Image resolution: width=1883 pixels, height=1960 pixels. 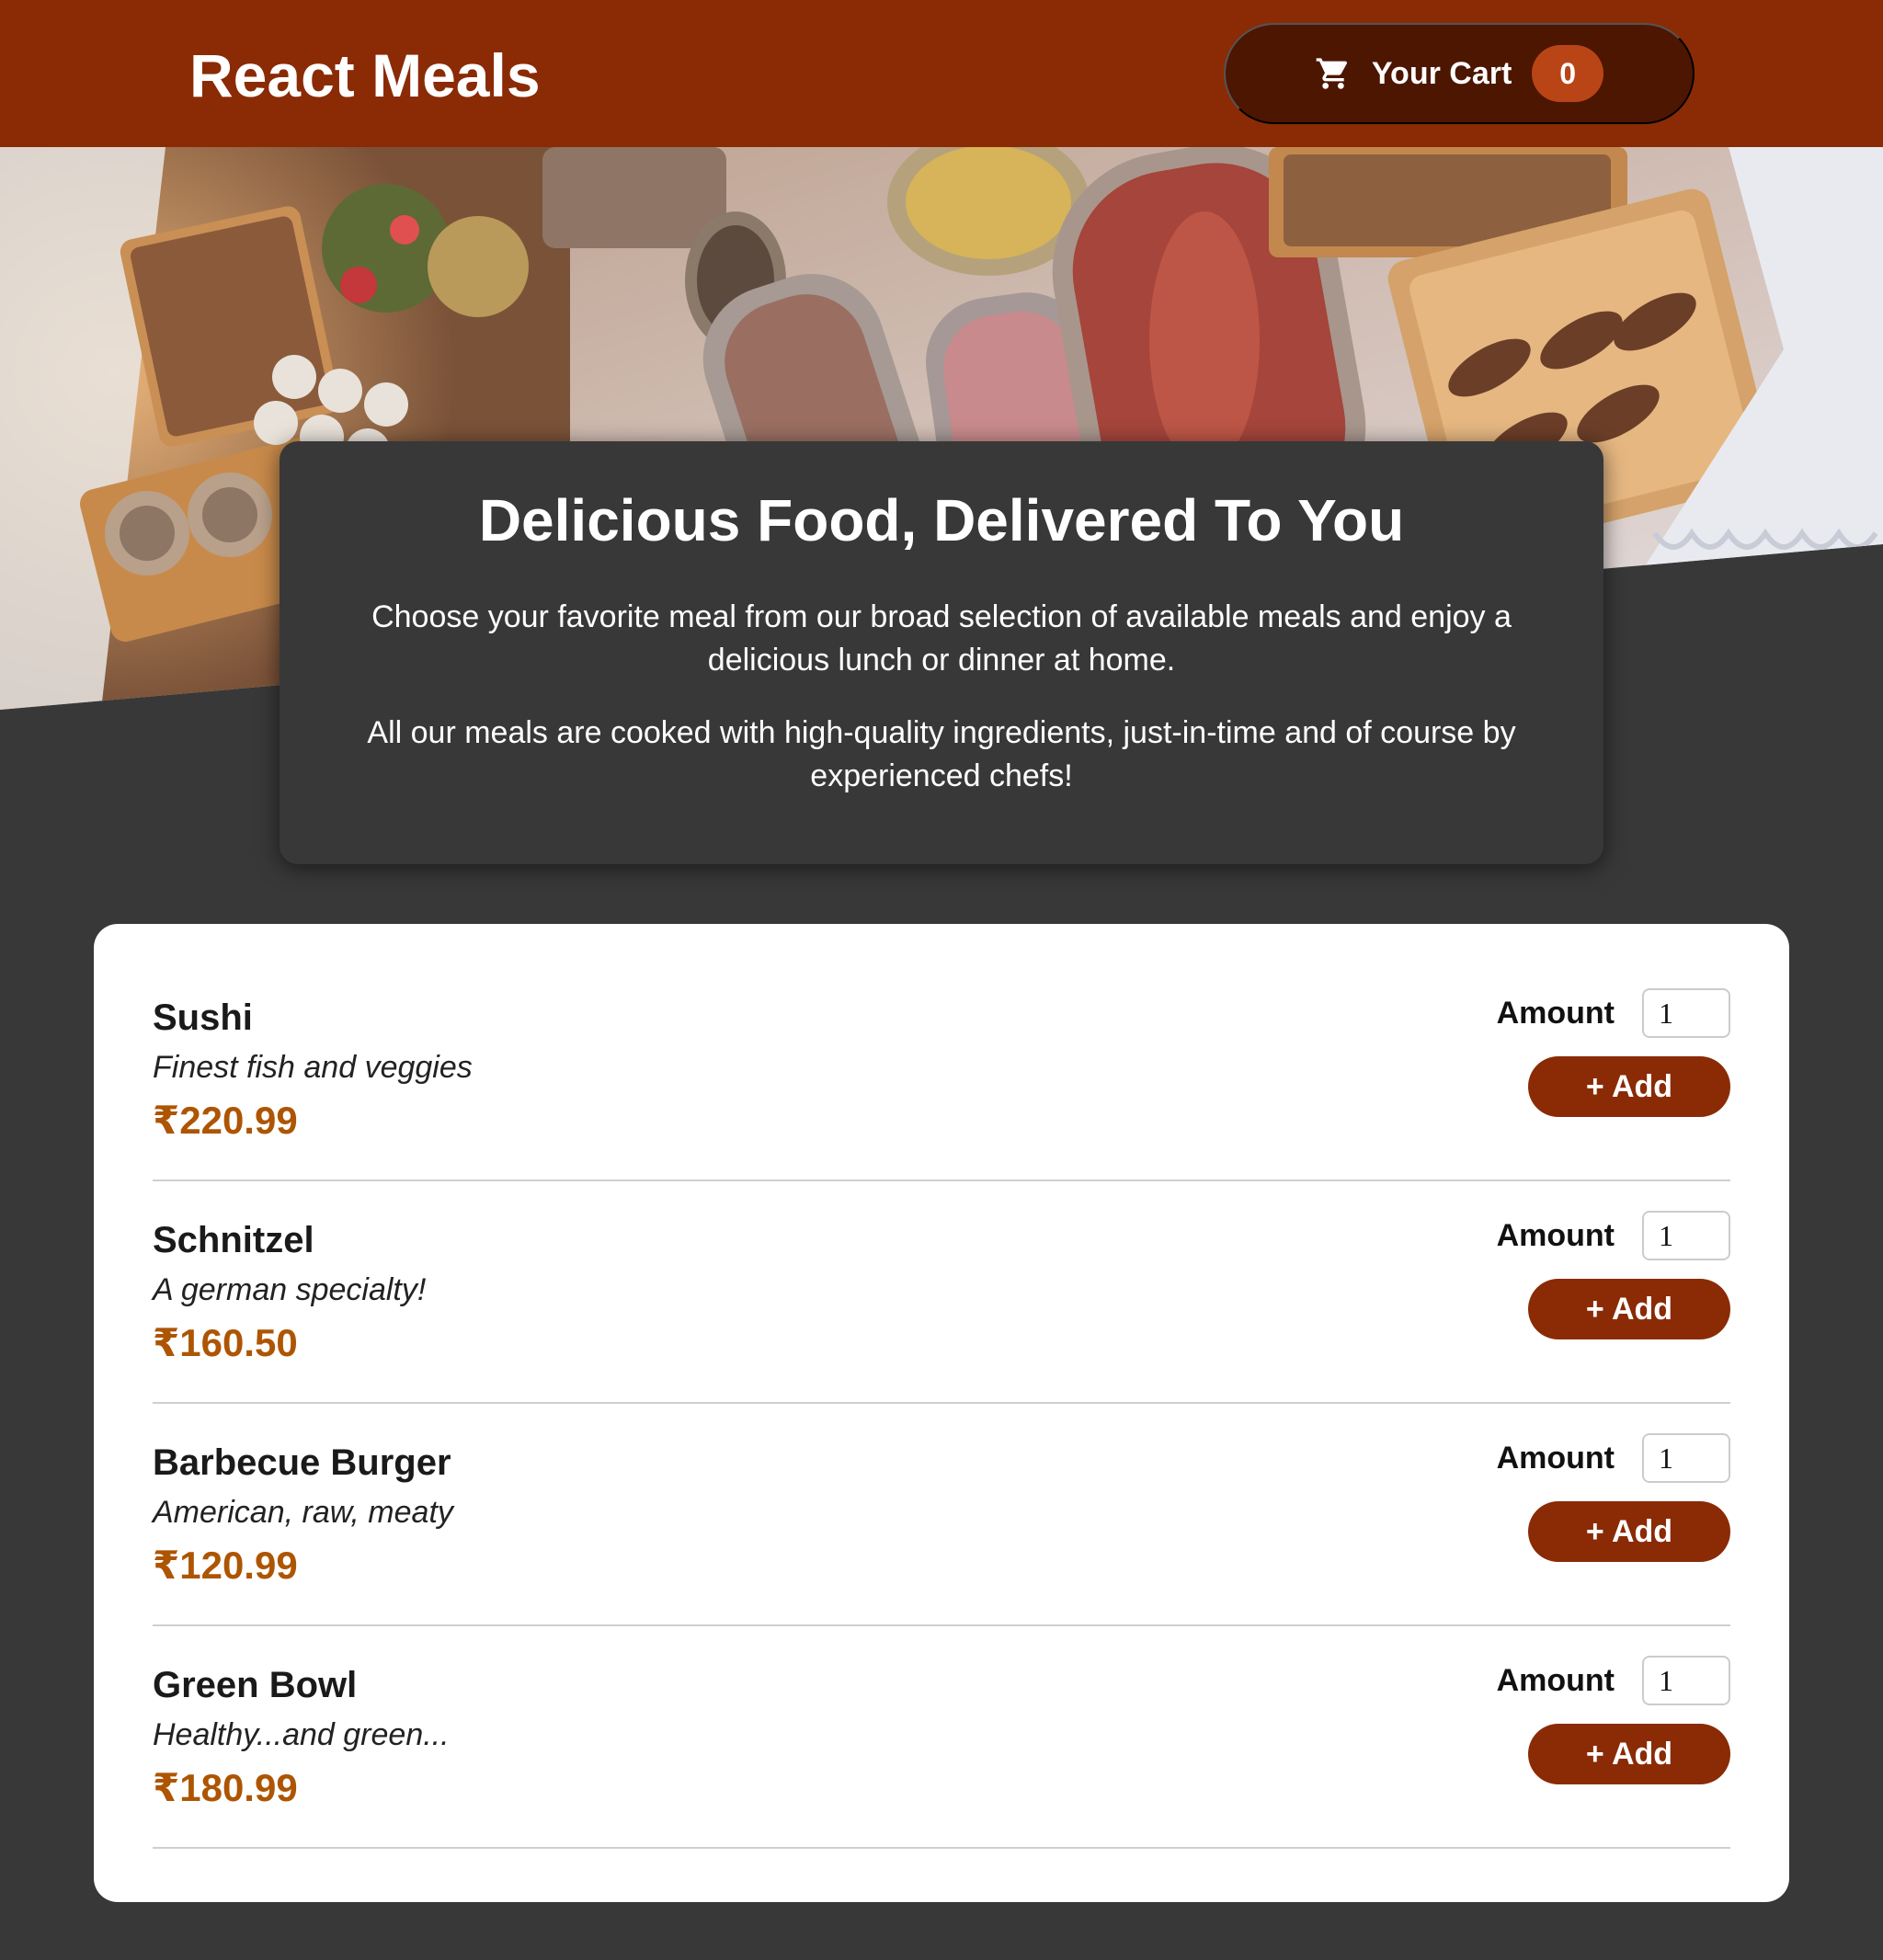 What do you see at coordinates (1441, 73) in the screenshot?
I see `cart-label: Your Cart` at bounding box center [1441, 73].